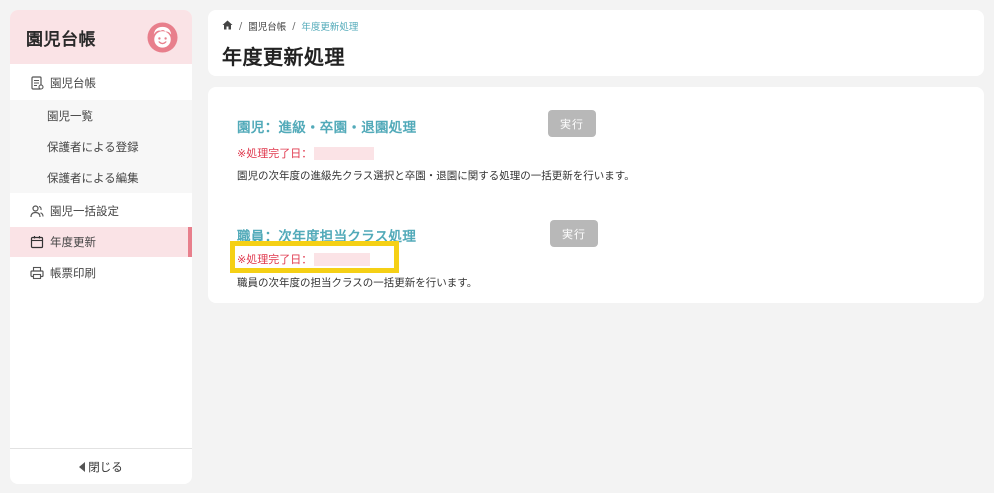 The image size is (994, 493). What do you see at coordinates (267, 26) in the screenshot?
I see `breadcrumb-link-ledger: 園児台帳` at bounding box center [267, 26].